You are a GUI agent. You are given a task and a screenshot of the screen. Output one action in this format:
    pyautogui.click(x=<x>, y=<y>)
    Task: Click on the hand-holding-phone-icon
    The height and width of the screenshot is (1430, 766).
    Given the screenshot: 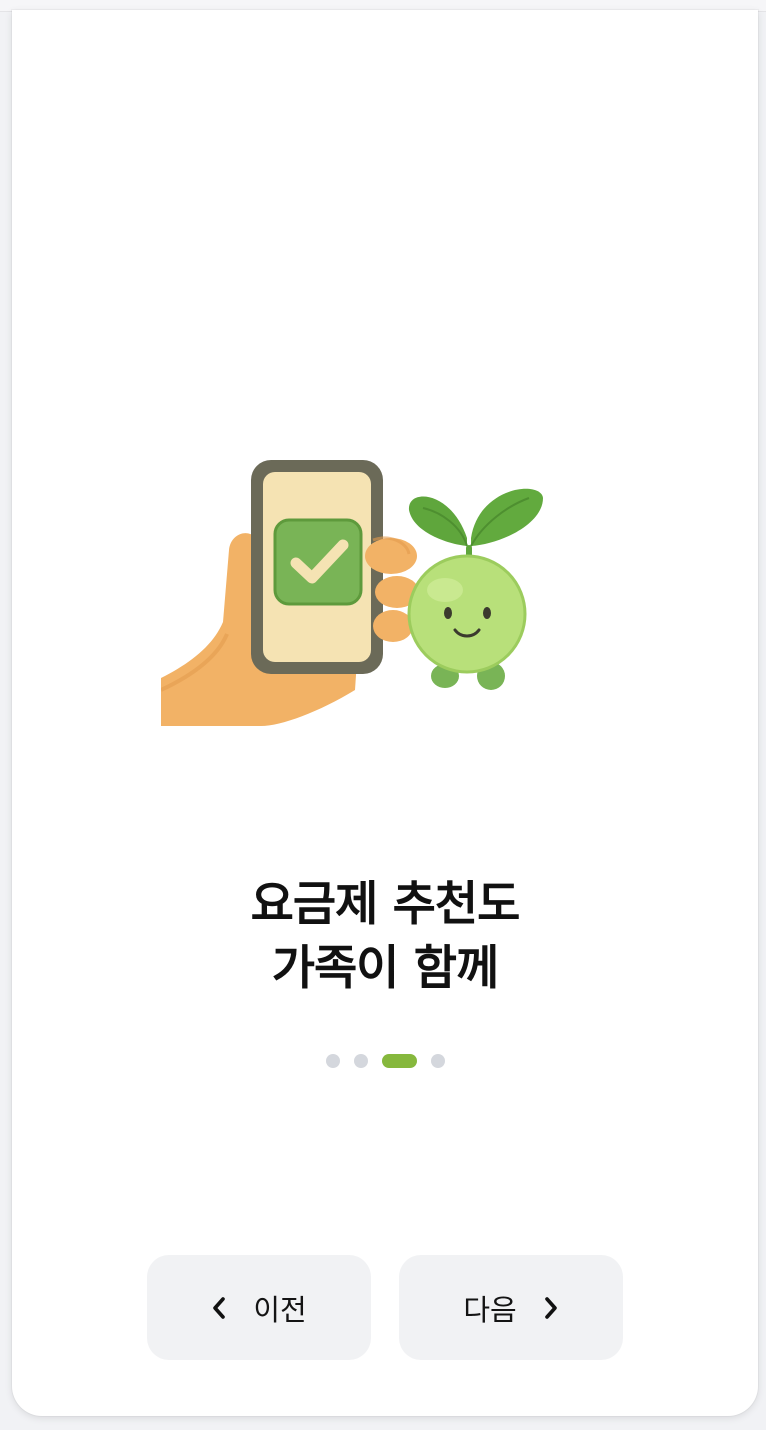 What is the action you would take?
    pyautogui.click(x=290, y=593)
    